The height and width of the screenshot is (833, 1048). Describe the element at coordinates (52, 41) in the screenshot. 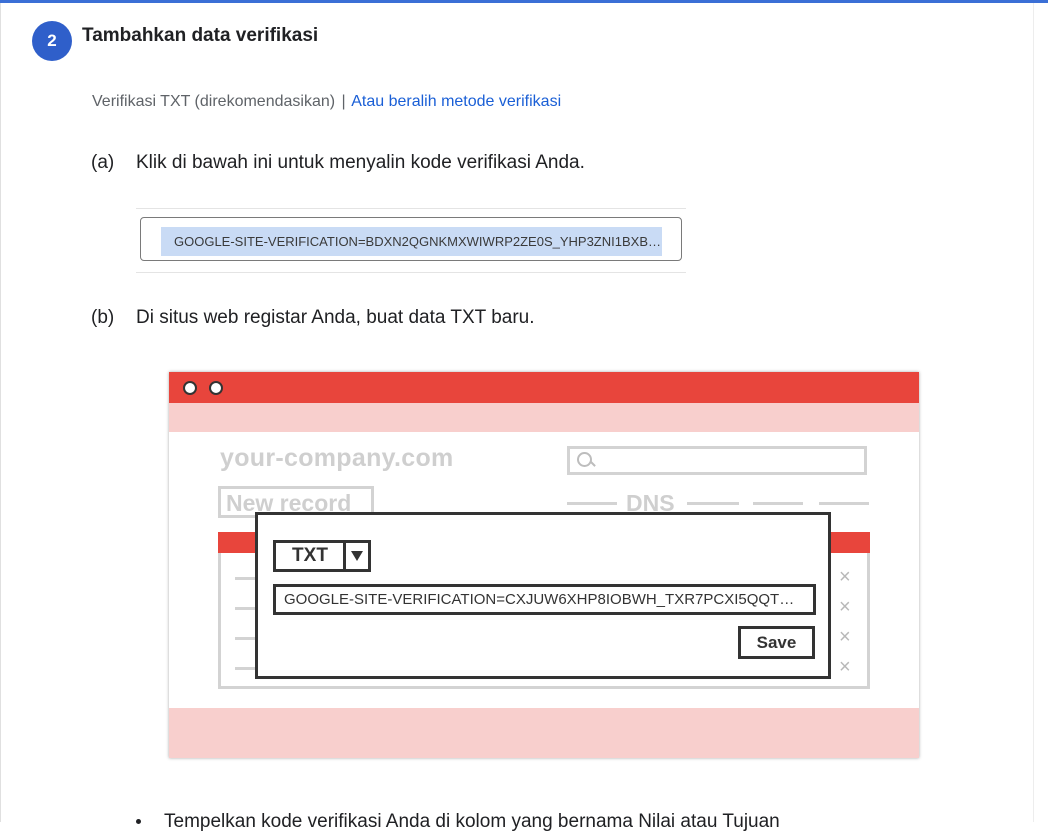

I see `step-number-badge: 2` at that location.